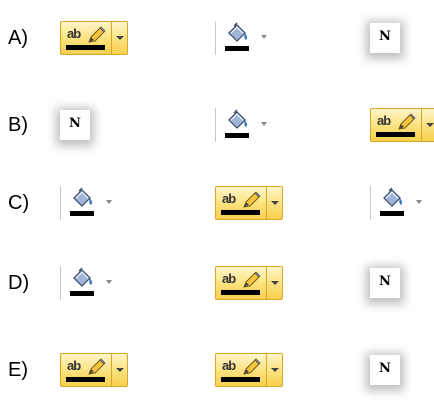 This screenshot has height=410, width=434. I want to click on option-row: D) ab N, so click(217, 293).